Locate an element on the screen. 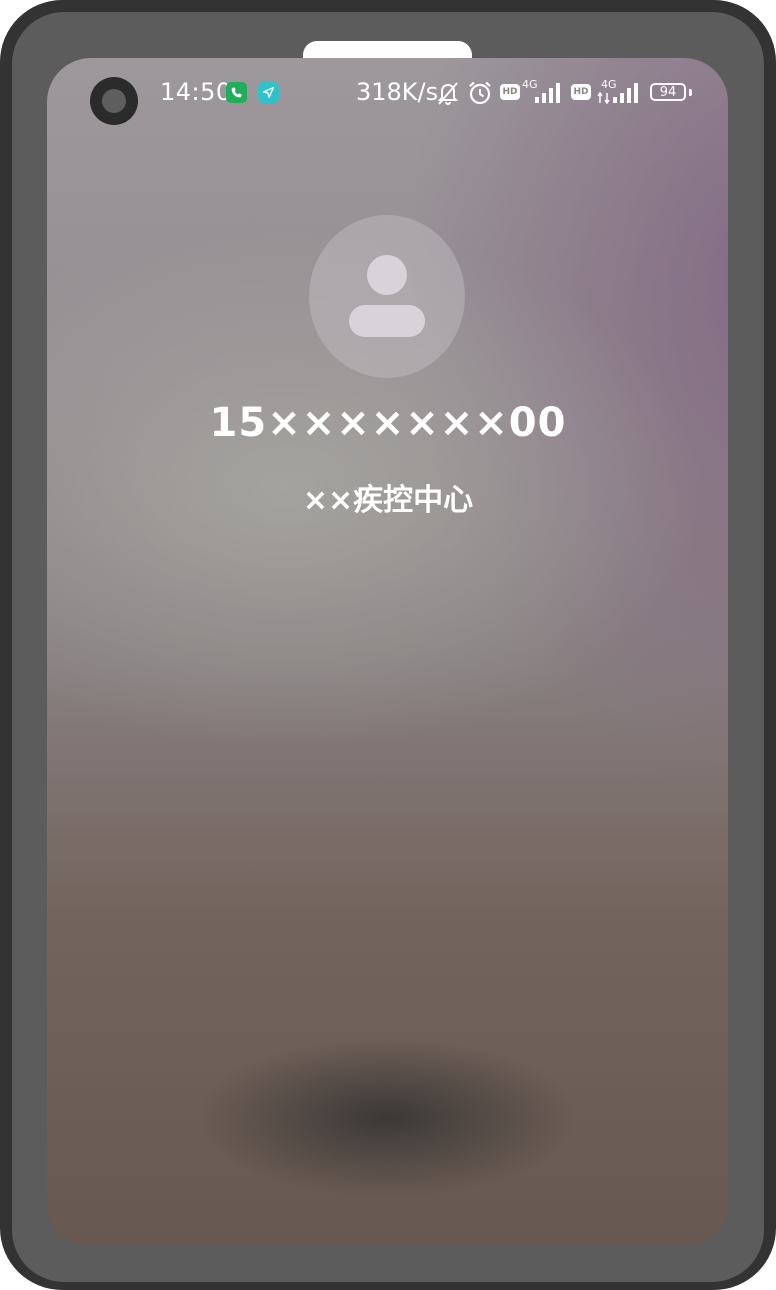 The width and height of the screenshot is (776, 1290). contact-avatar is located at coordinates (387, 296).